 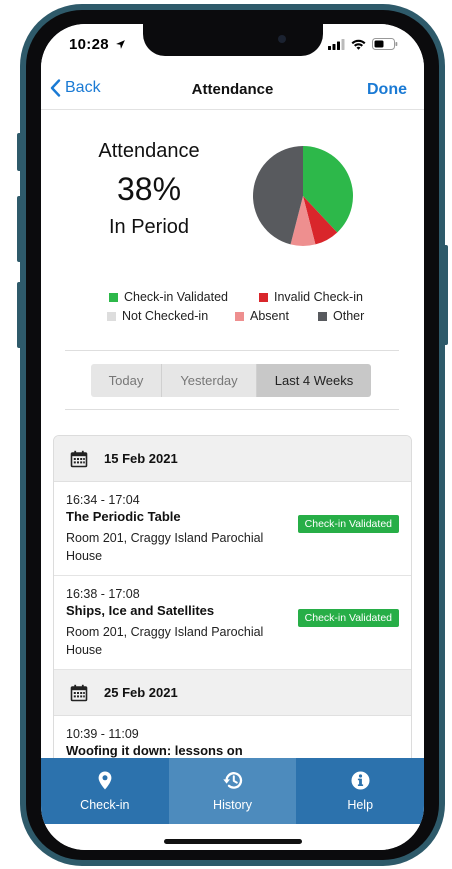 I want to click on notch, so click(x=233, y=40).